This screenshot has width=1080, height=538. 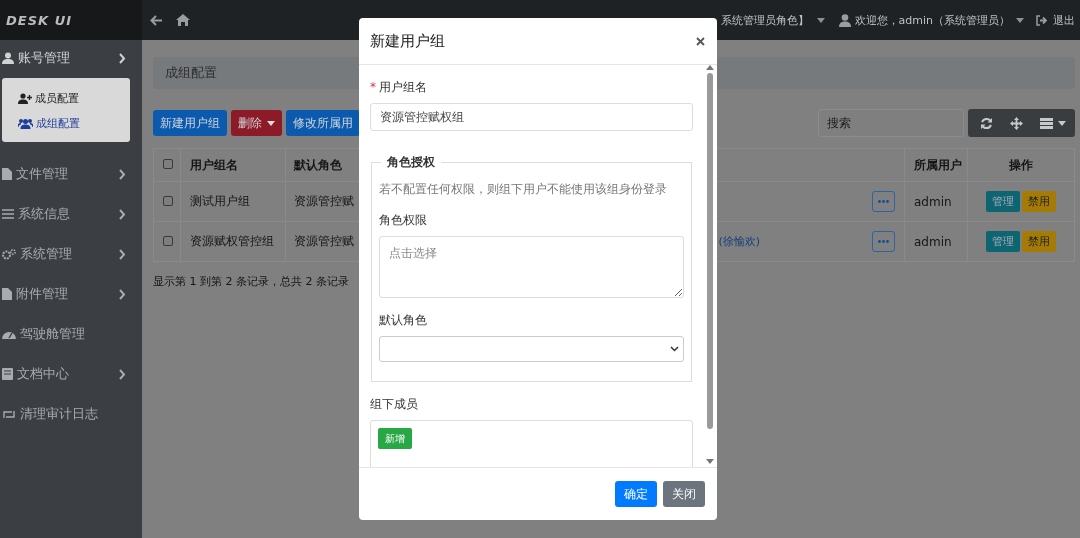 What do you see at coordinates (9, 414) in the screenshot?
I see `retweet-icon` at bounding box center [9, 414].